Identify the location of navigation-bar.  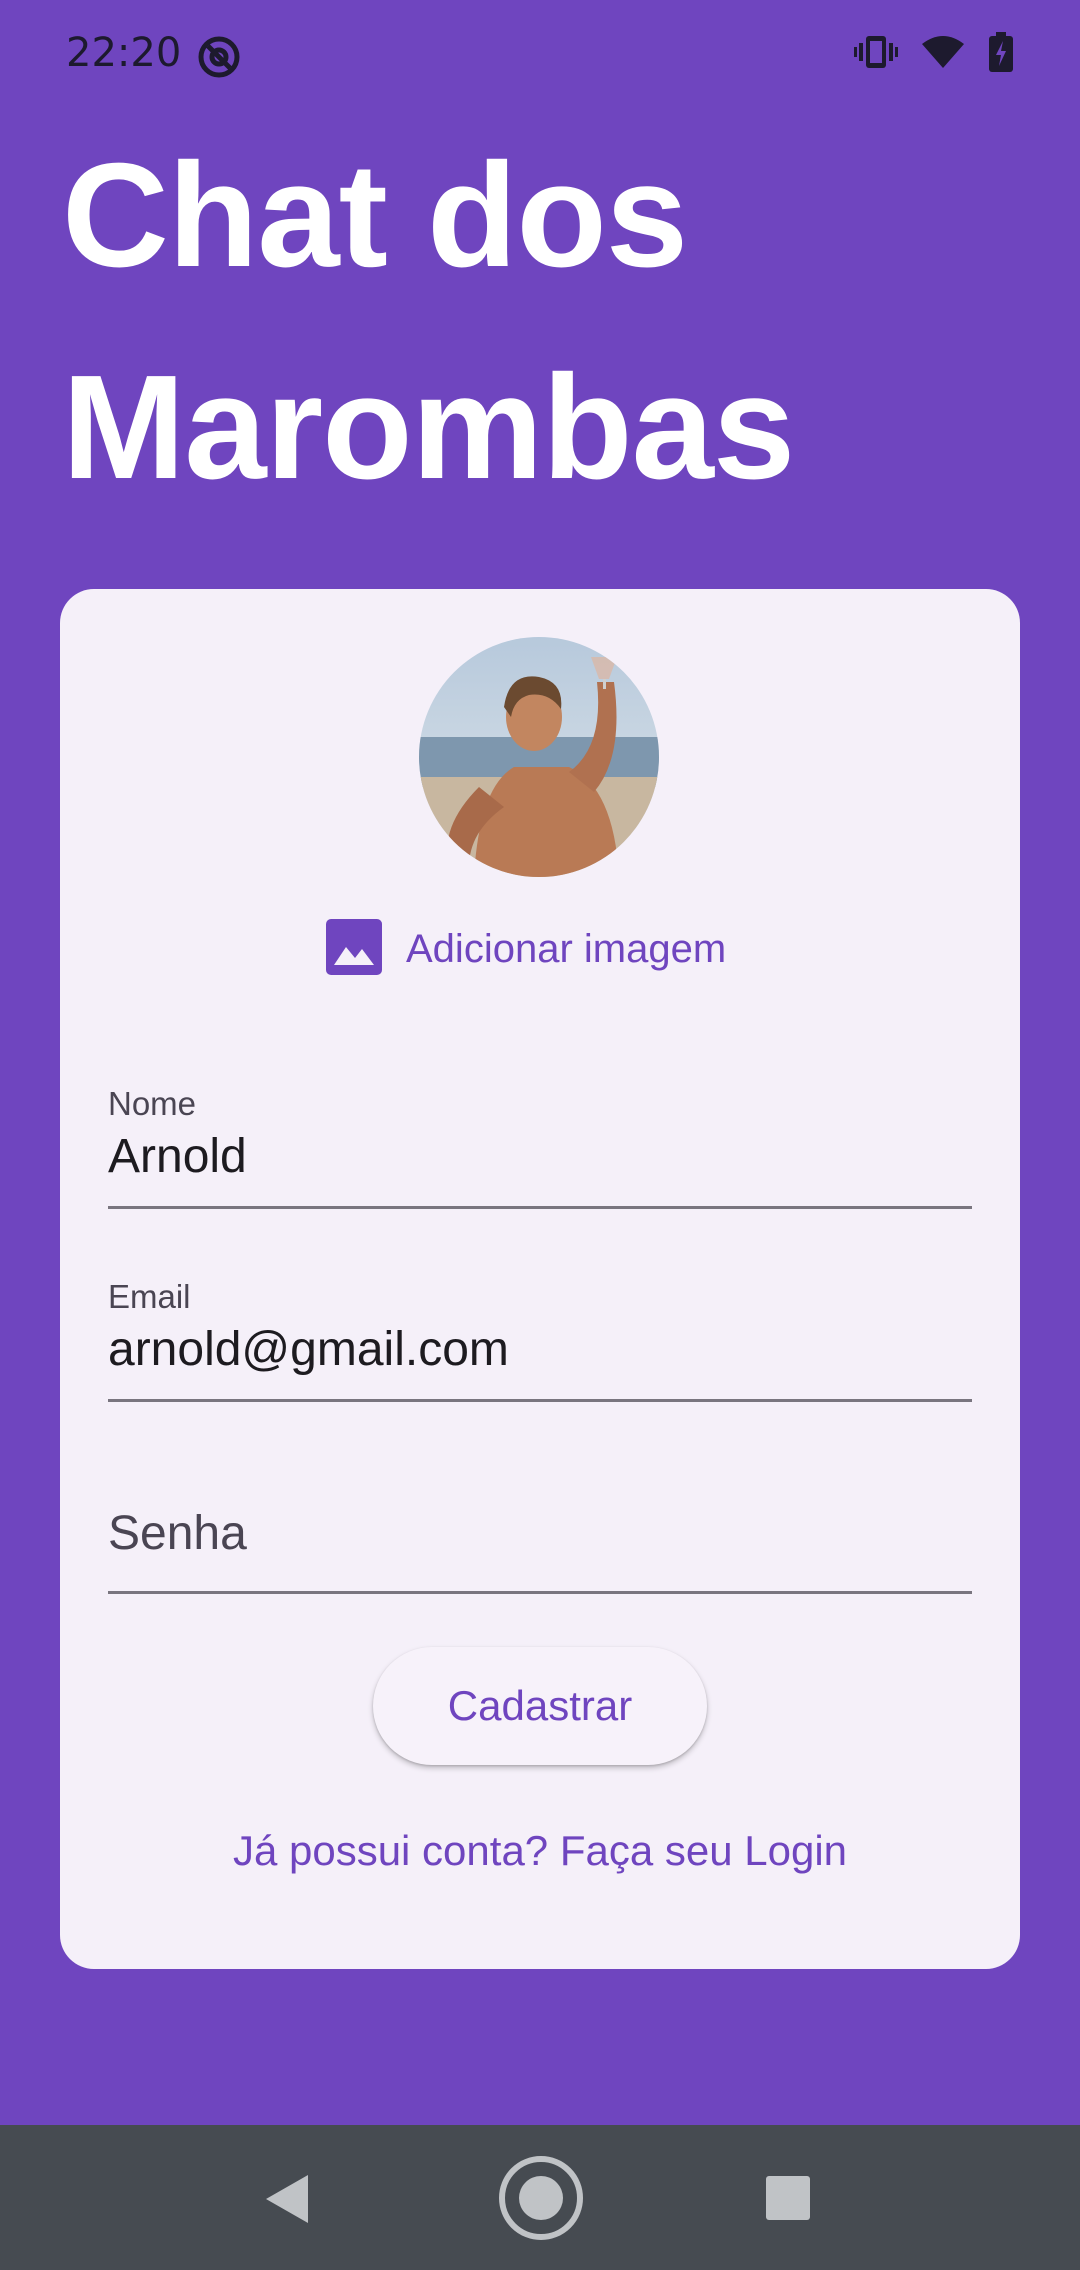
(540, 2197).